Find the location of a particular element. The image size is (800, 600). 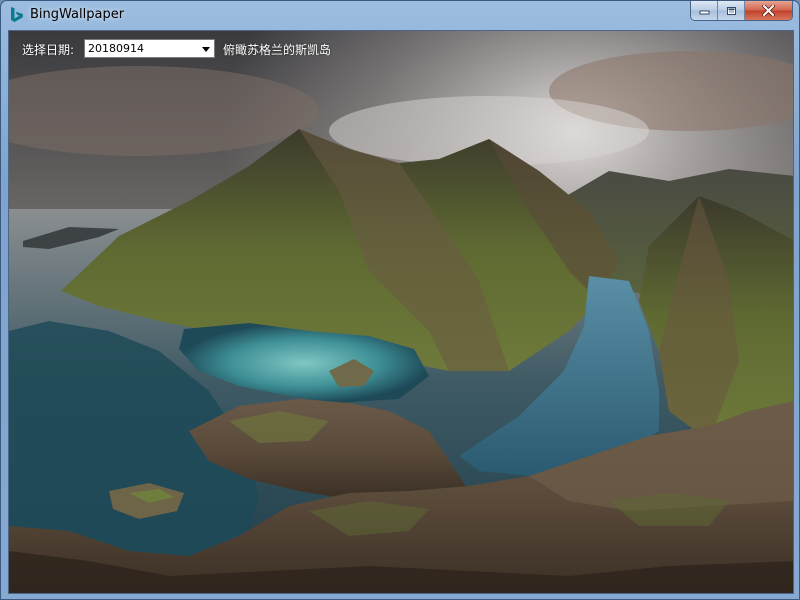

close-icon is located at coordinates (768, 10).